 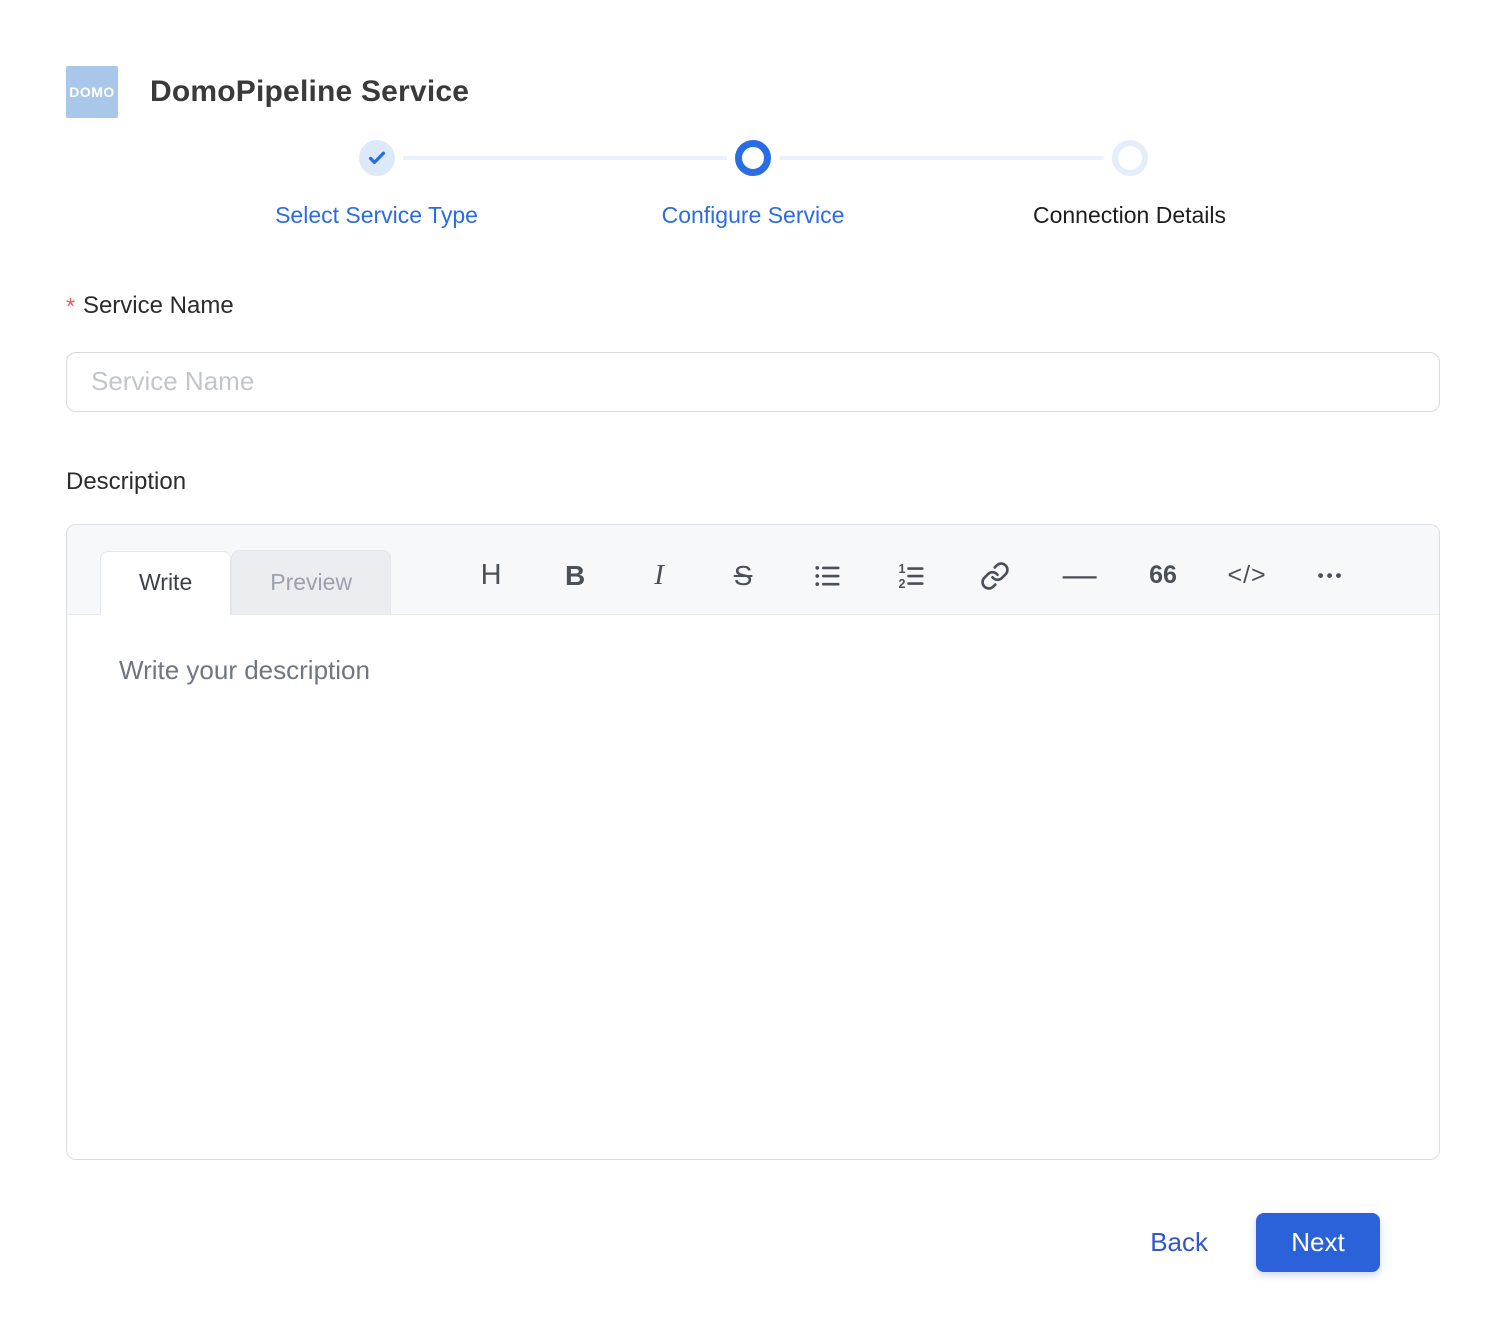 I want to click on step-completed-check-icon, so click(x=376, y=158).